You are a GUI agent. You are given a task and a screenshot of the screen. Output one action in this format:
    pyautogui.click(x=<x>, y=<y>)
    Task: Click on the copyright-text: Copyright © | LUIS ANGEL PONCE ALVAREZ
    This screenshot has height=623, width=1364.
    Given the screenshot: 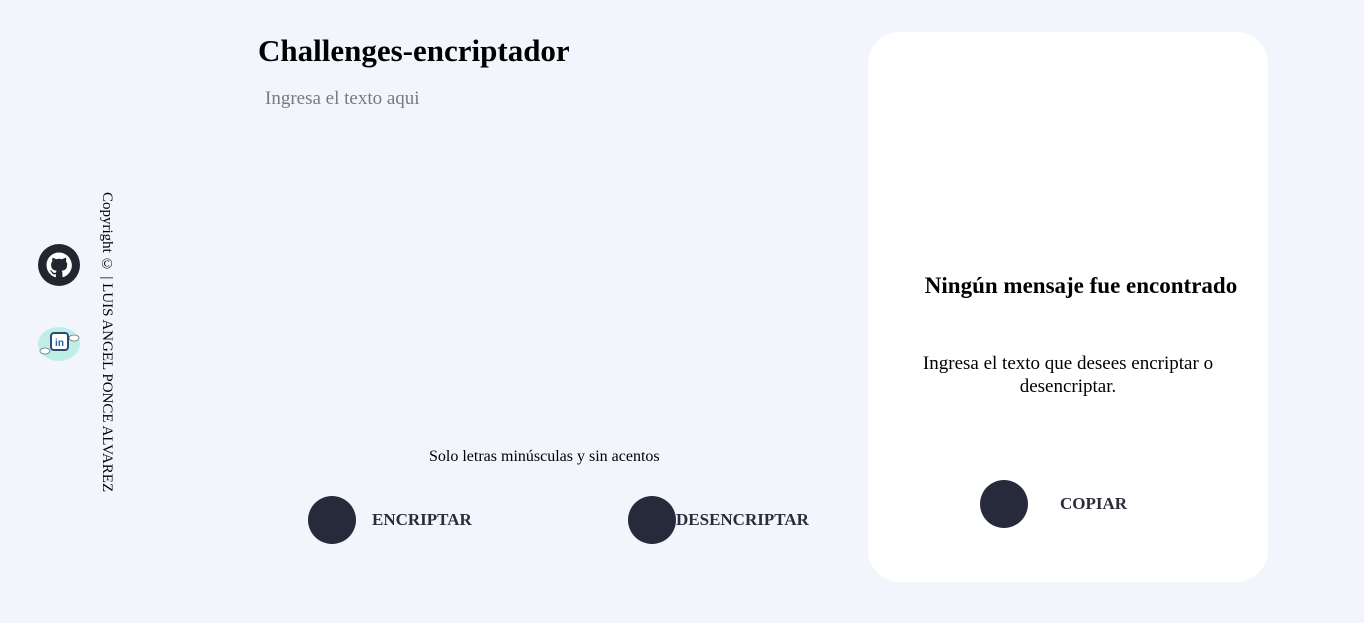 What is the action you would take?
    pyautogui.click(x=107, y=342)
    